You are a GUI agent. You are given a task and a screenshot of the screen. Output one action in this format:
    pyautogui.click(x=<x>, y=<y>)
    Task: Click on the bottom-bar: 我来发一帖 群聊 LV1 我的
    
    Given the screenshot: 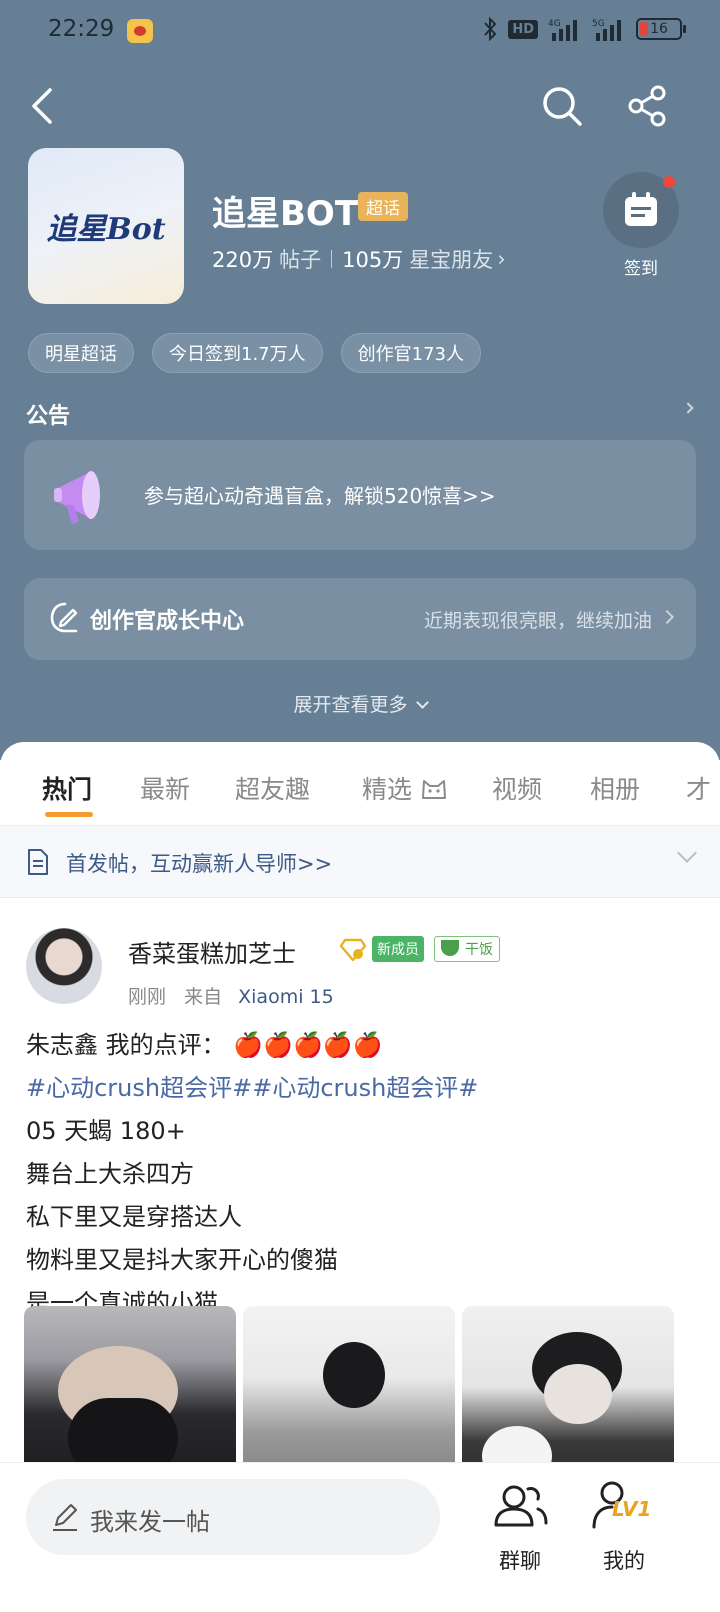 What is the action you would take?
    pyautogui.click(x=360, y=1537)
    